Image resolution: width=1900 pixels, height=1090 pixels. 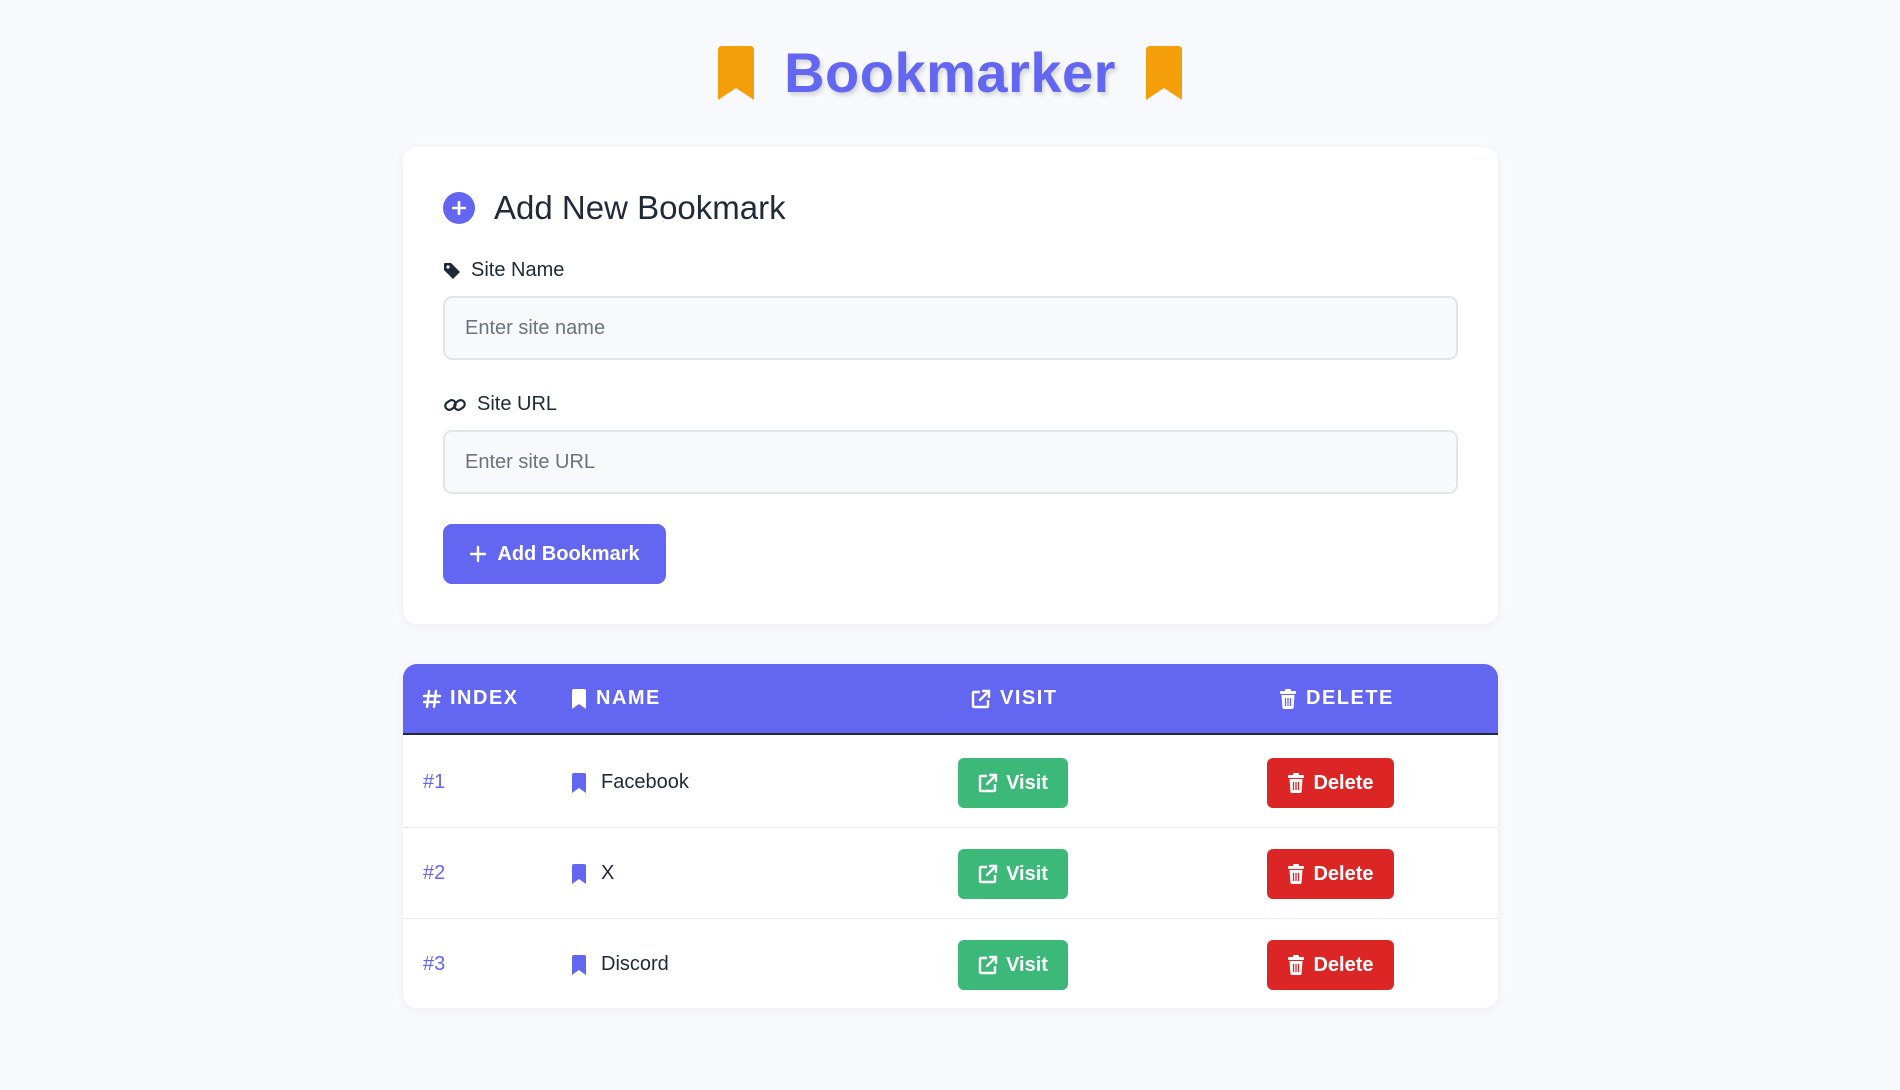 I want to click on row-name-cell: Facebook, so click(x=630, y=782).